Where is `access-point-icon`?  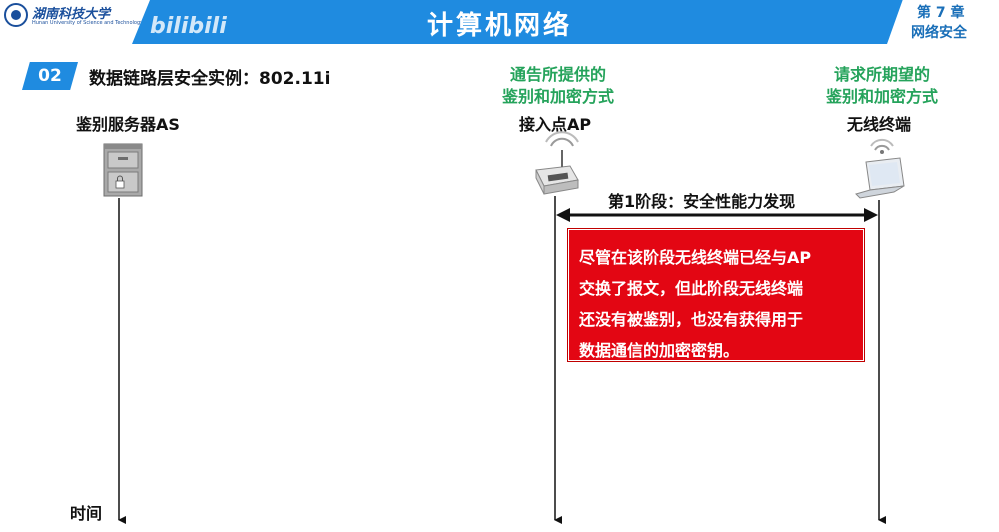 access-point-icon is located at coordinates (557, 163).